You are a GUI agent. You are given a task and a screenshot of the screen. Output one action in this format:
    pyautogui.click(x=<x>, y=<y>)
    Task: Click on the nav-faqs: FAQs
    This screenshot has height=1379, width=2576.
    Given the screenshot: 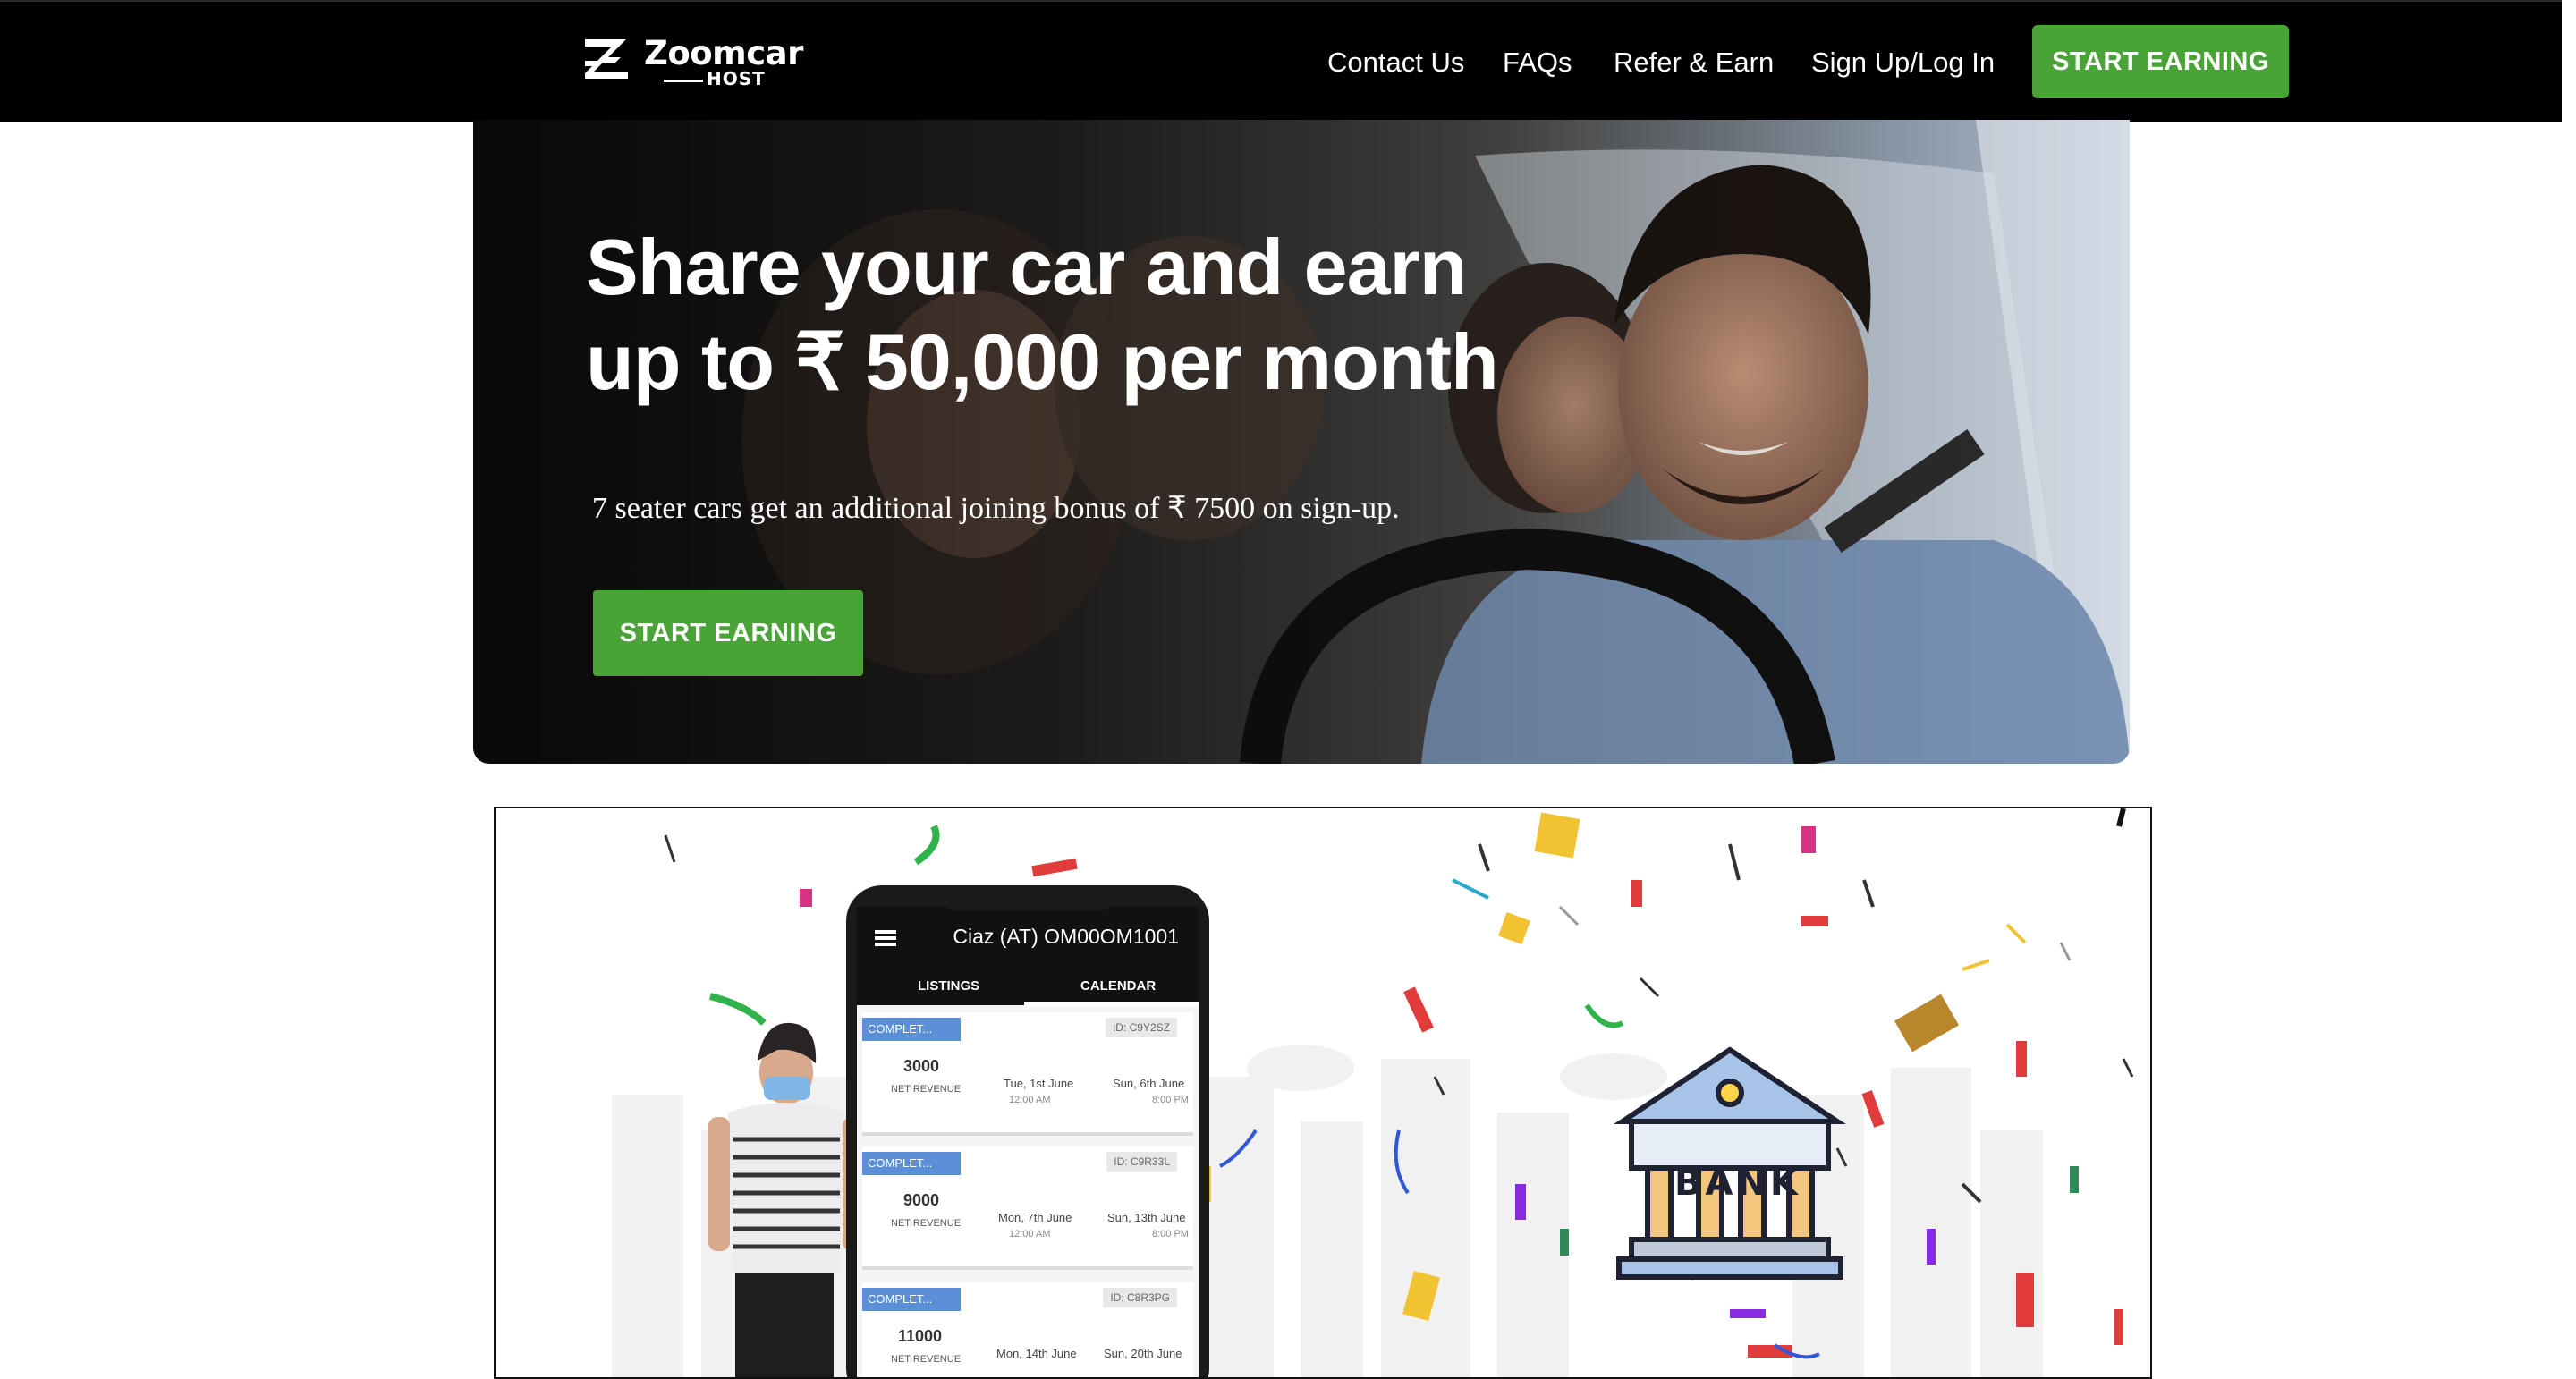 What is the action you would take?
    pyautogui.click(x=1537, y=62)
    